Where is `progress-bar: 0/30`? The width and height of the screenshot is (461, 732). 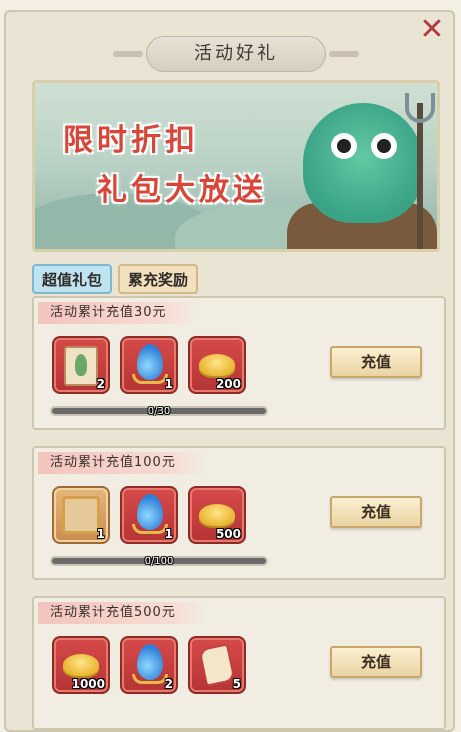
progress-bar: 0/30 is located at coordinates (159, 411).